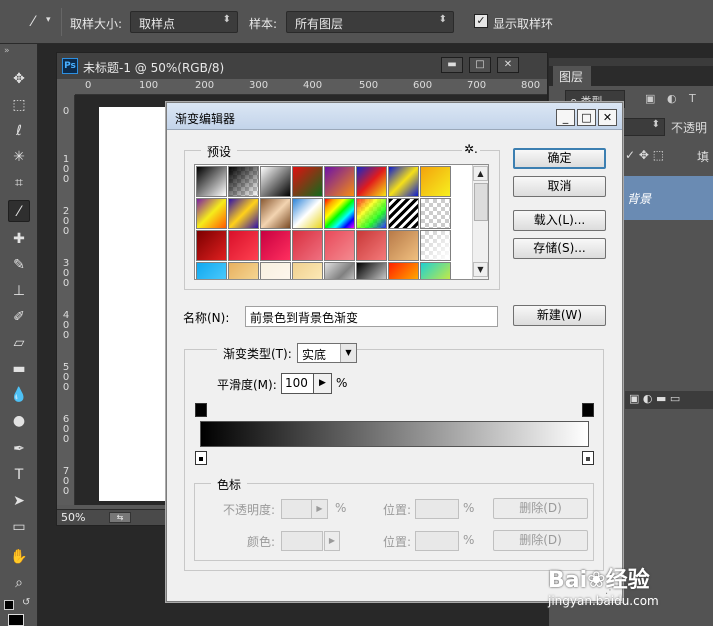  Describe the element at coordinates (19, 421) in the screenshot. I see `dodge-tool-icon: ●` at that location.